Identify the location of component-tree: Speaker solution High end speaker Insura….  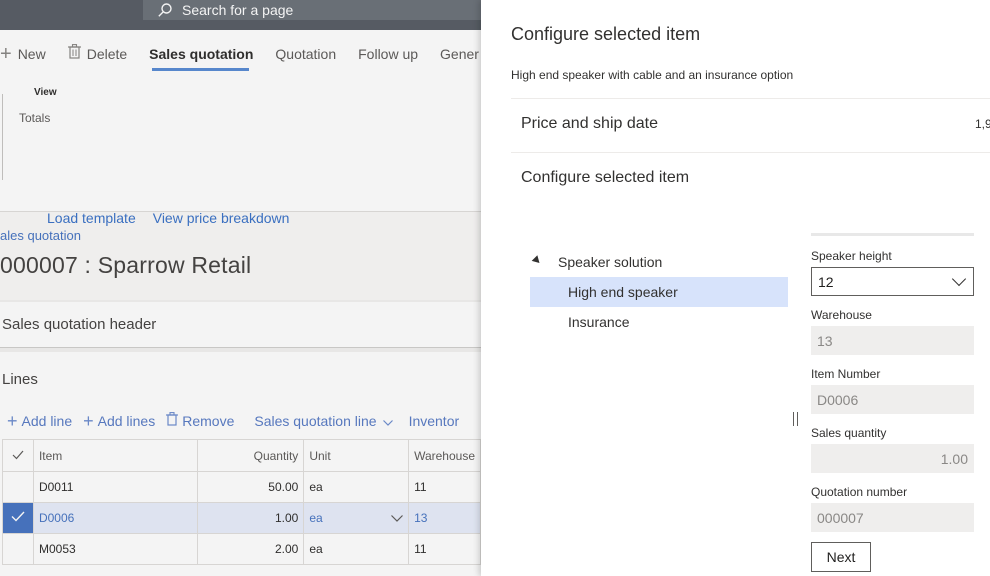
(659, 292).